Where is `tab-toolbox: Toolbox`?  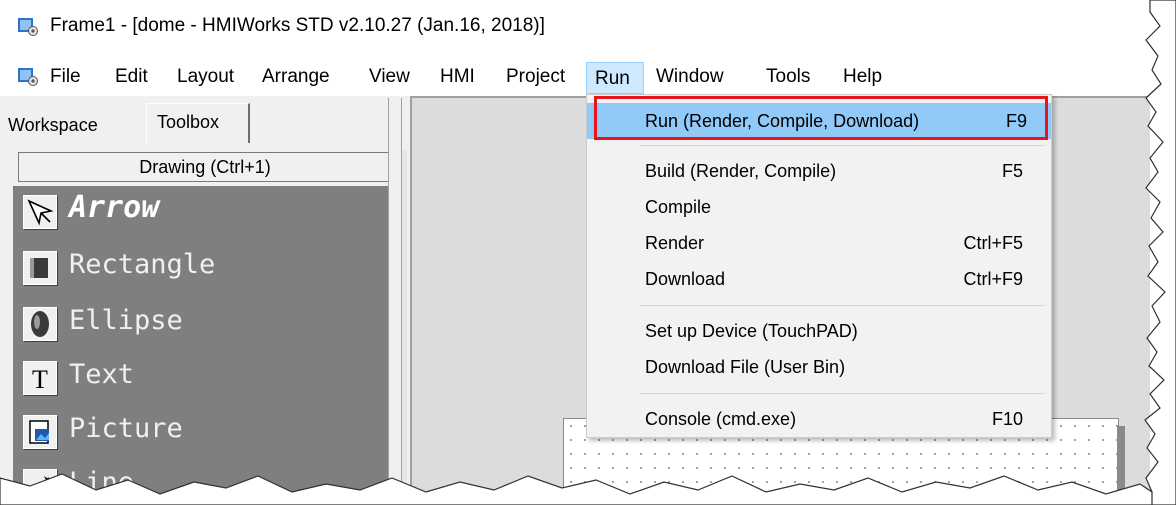 tab-toolbox: Toolbox is located at coordinates (198, 123).